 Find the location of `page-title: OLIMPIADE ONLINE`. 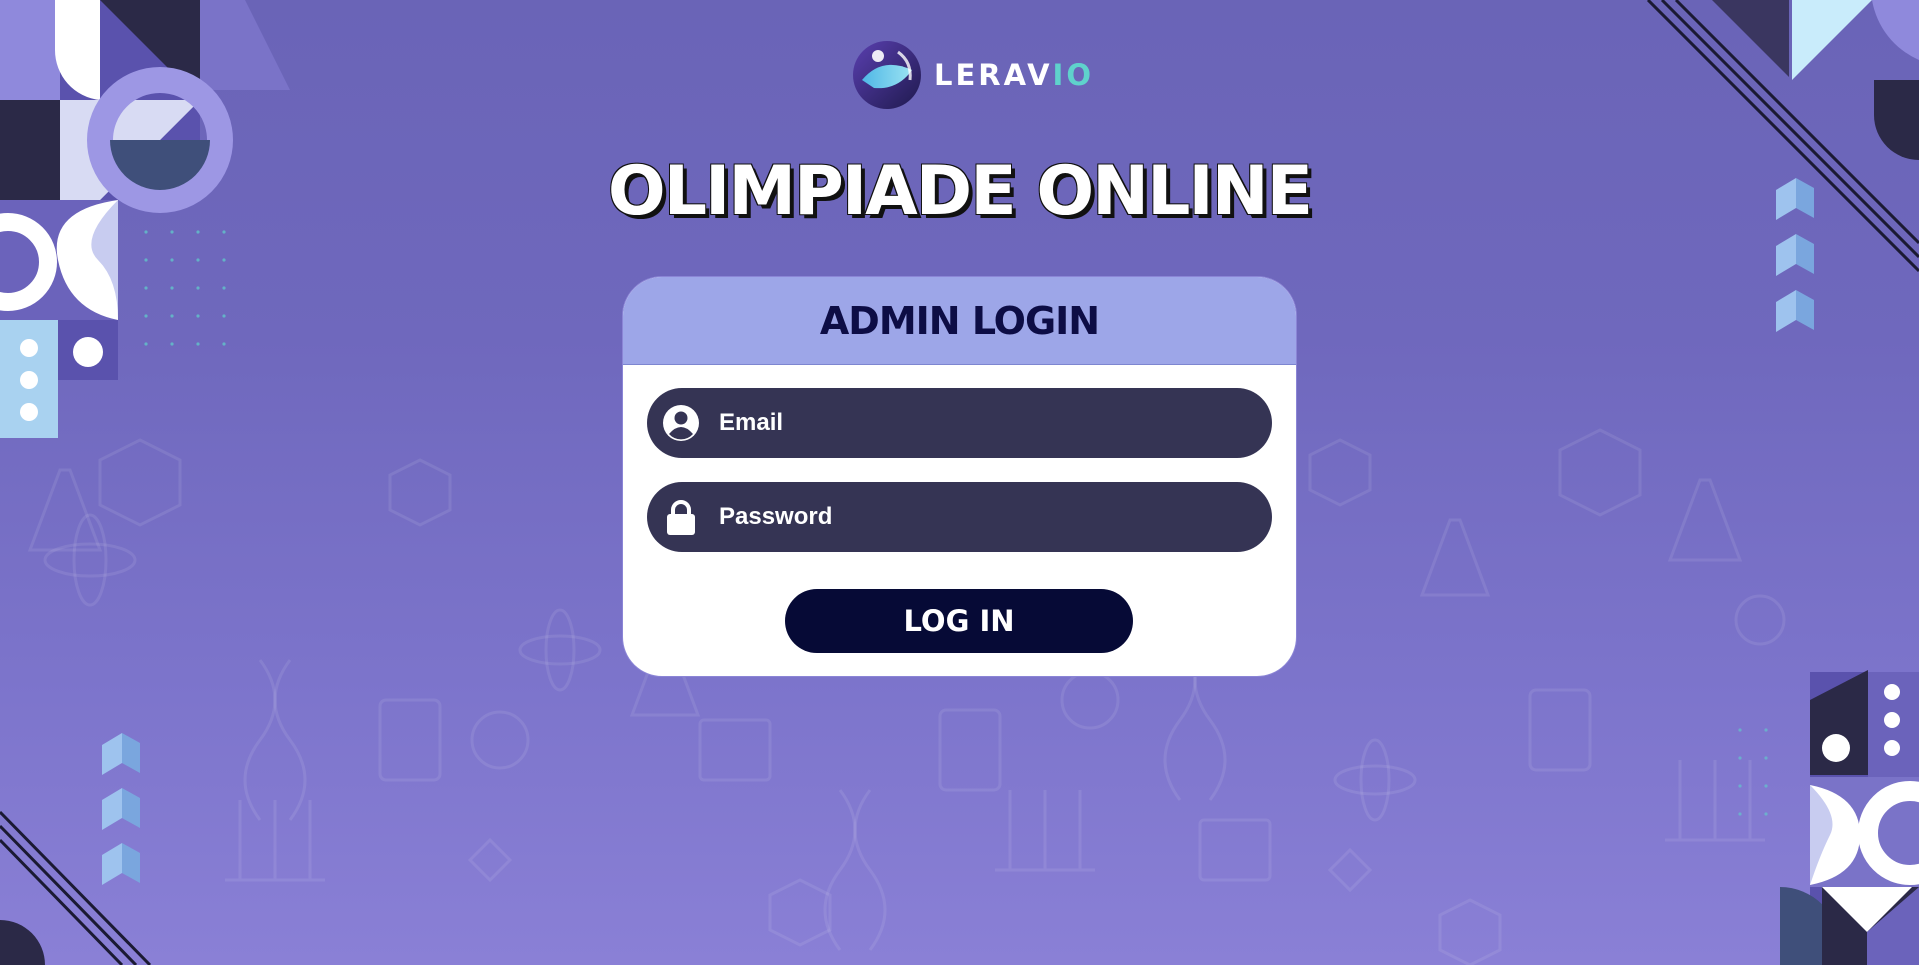

page-title: OLIMPIADE ONLINE is located at coordinates (960, 191).